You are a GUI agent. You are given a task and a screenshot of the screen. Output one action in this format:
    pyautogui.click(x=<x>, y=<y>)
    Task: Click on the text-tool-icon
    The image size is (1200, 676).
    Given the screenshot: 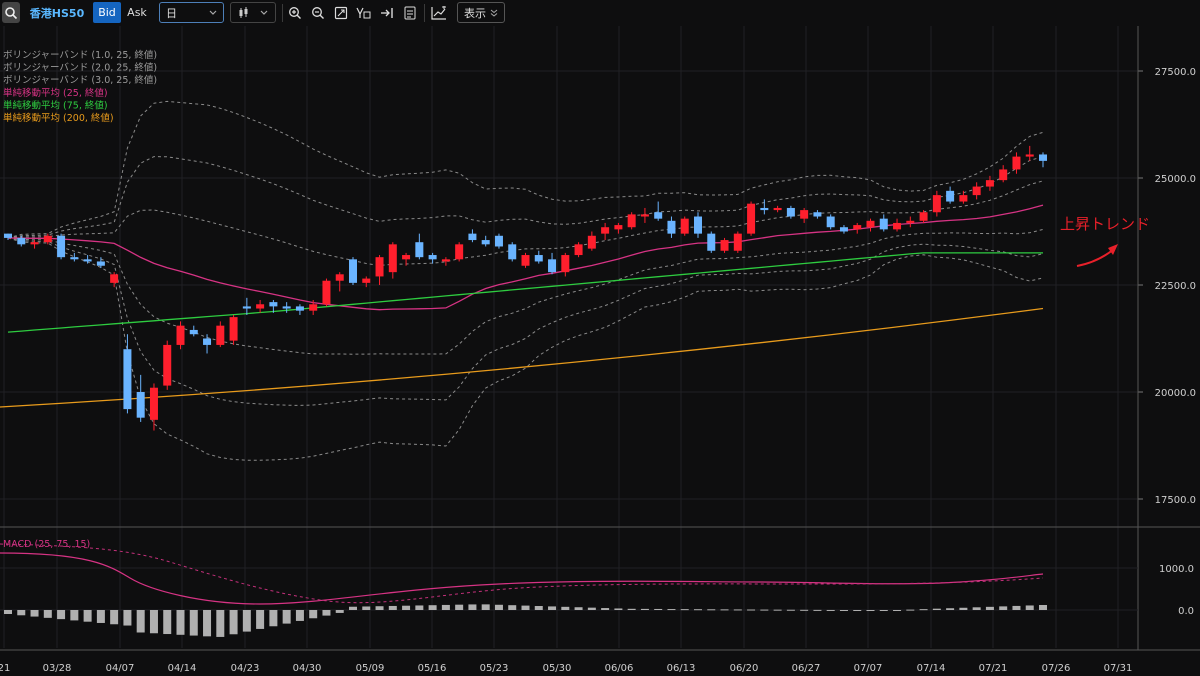 What is the action you would take?
    pyautogui.click(x=364, y=12)
    